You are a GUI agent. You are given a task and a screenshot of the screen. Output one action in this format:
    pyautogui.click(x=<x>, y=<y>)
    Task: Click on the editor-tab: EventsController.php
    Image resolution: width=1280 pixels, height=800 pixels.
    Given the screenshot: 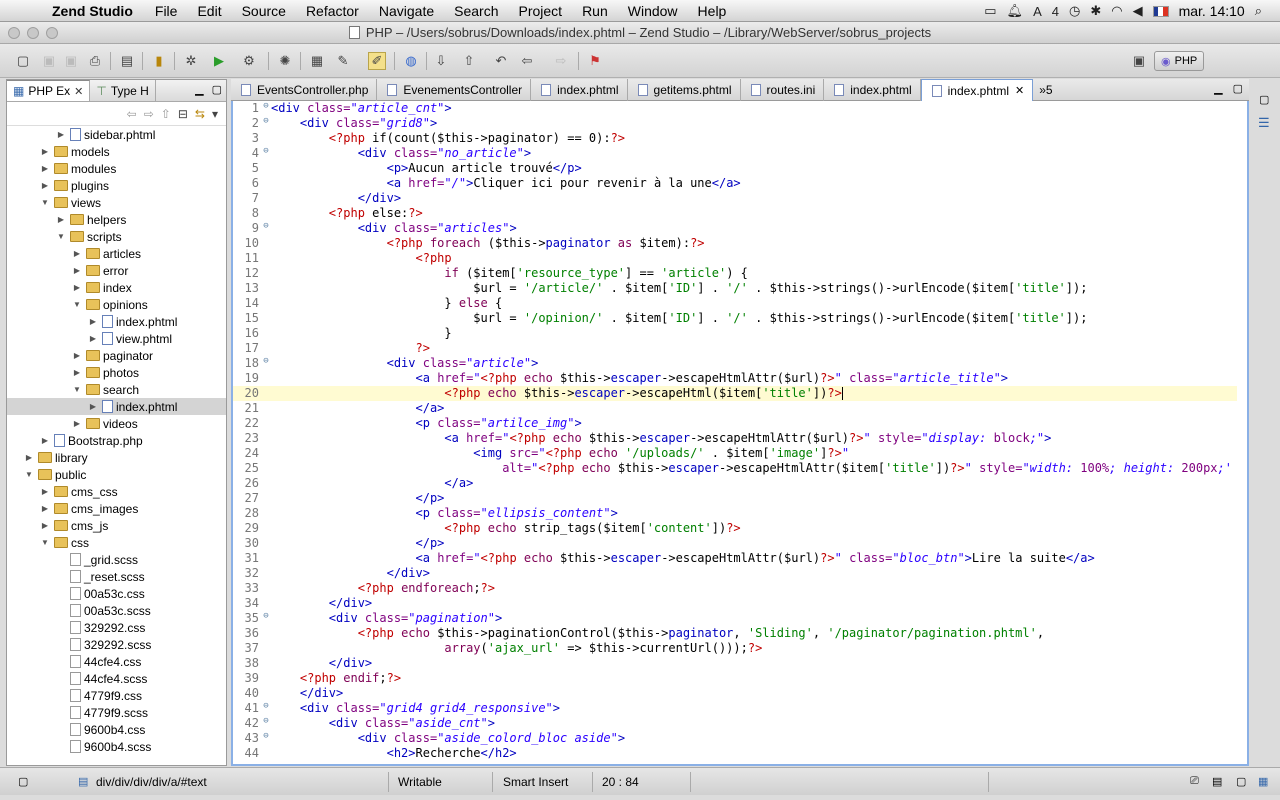 What is the action you would take?
    pyautogui.click(x=304, y=90)
    